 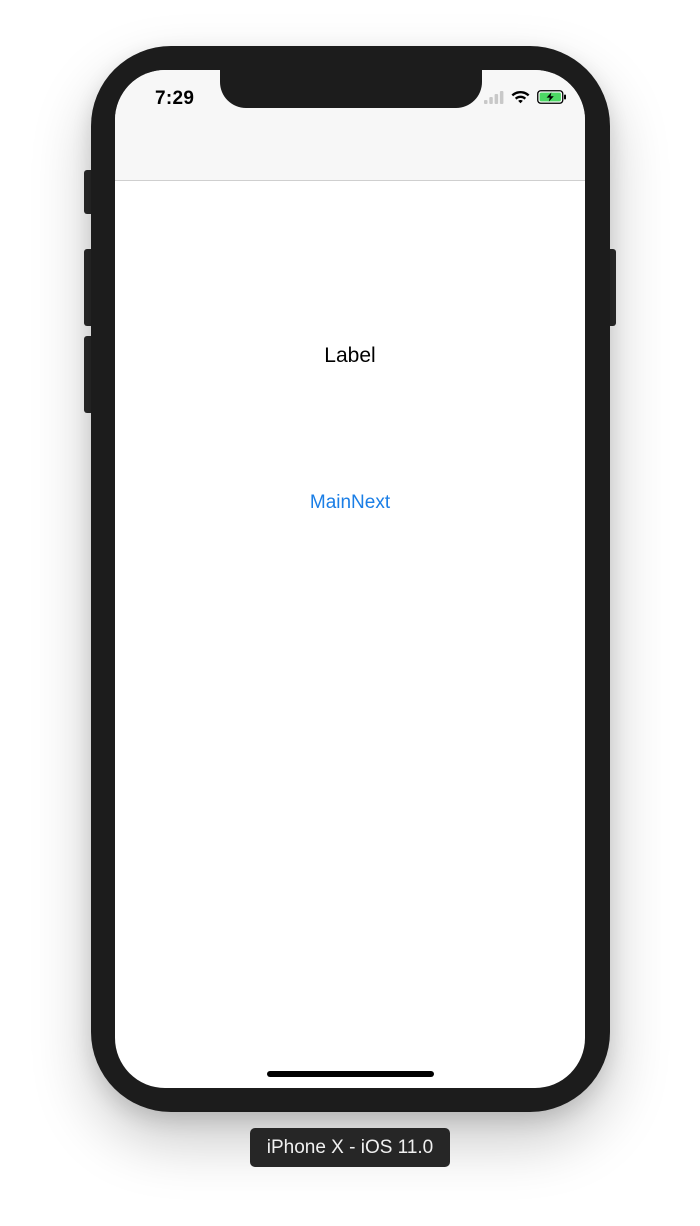 What do you see at coordinates (350, 1074) in the screenshot?
I see `home-indicator` at bounding box center [350, 1074].